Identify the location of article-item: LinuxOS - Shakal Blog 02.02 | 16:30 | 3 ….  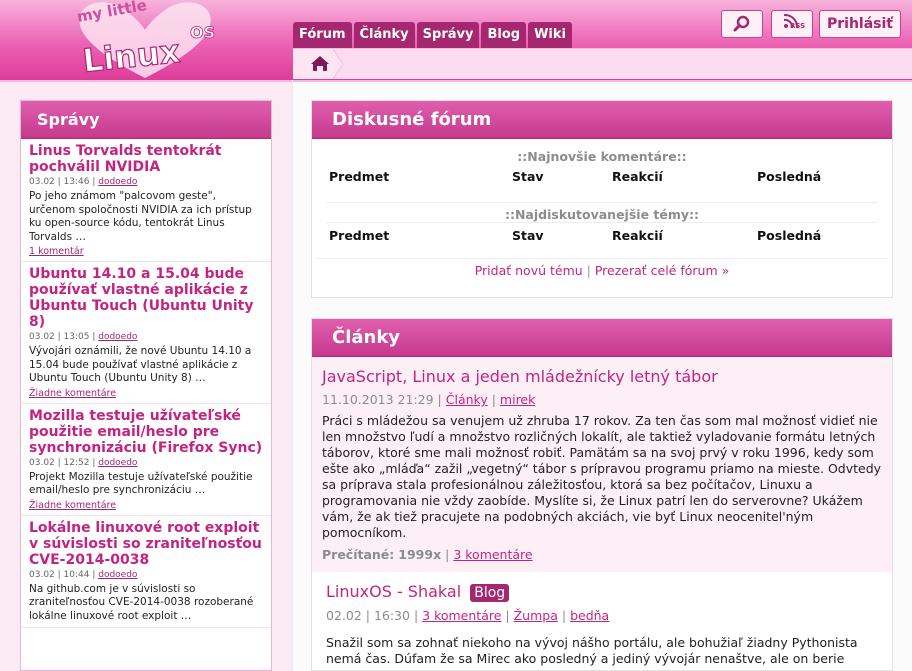
(602, 621).